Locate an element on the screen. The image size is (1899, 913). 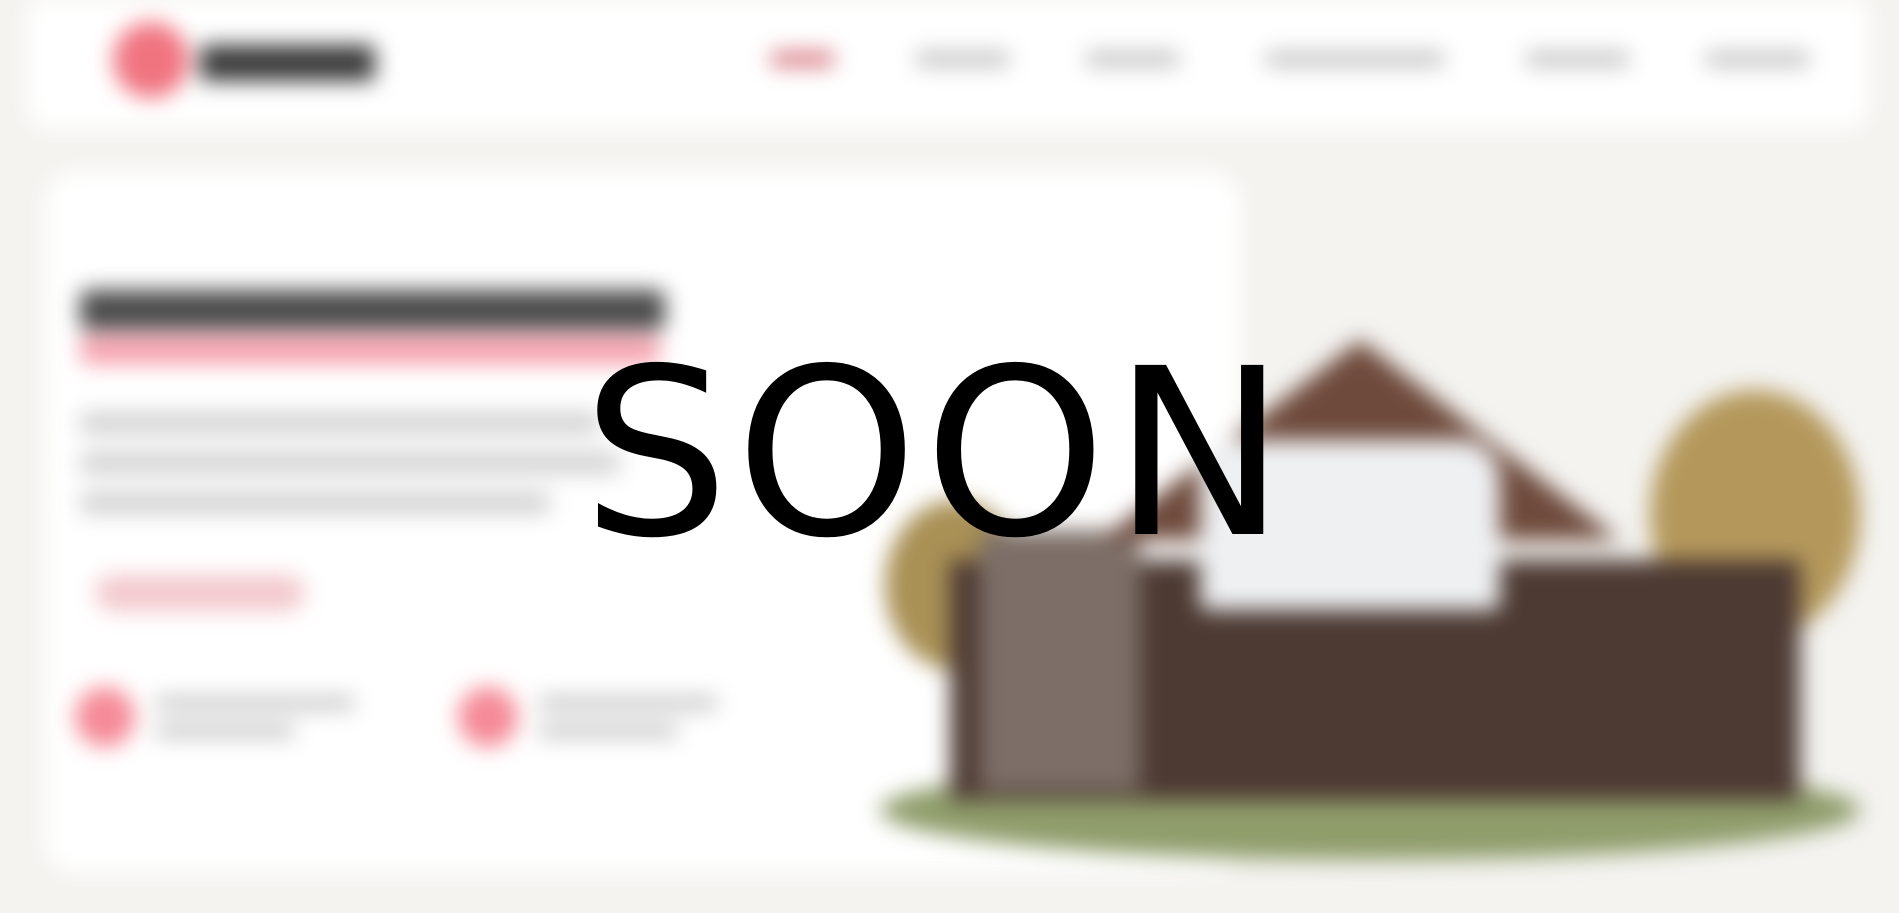
hero-title-accent is located at coordinates (370, 350).